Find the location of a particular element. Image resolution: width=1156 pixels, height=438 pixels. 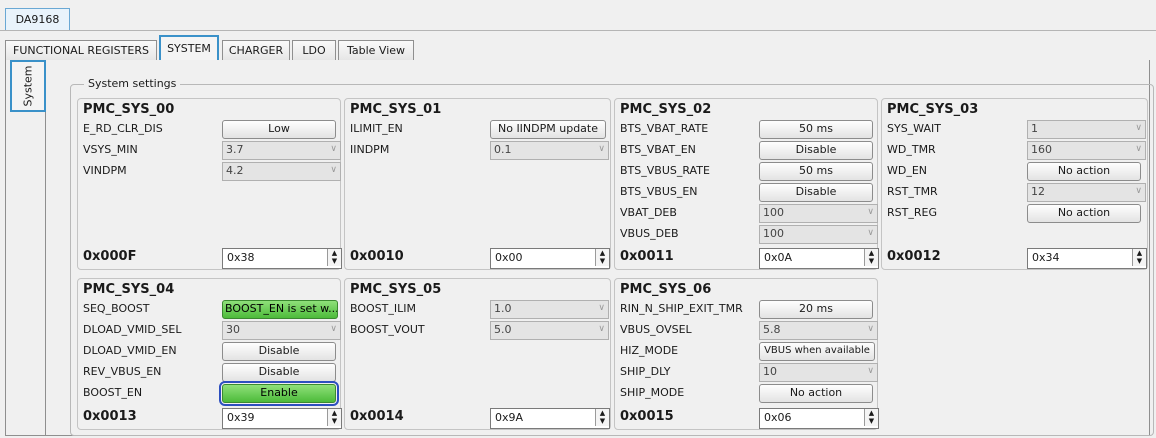

spin-value: 0x00 is located at coordinates (509, 257).